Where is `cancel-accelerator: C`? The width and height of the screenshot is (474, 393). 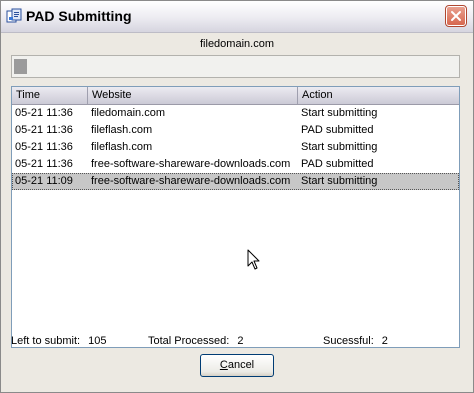
cancel-accelerator: C is located at coordinates (223, 365).